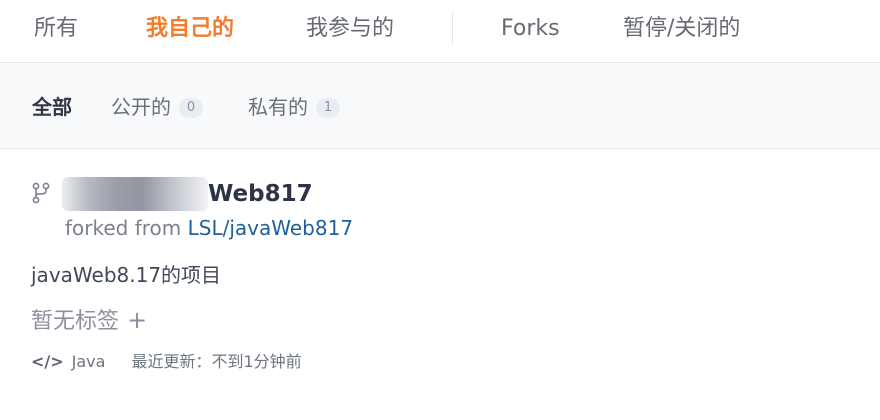  What do you see at coordinates (41, 193) in the screenshot?
I see `fork-icon` at bounding box center [41, 193].